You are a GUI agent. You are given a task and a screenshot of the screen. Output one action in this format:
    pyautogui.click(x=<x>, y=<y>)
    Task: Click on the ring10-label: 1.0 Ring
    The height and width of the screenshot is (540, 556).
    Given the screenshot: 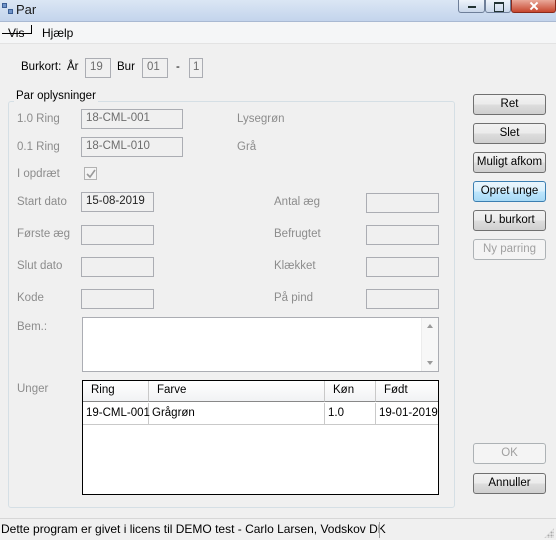 What is the action you would take?
    pyautogui.click(x=38, y=119)
    